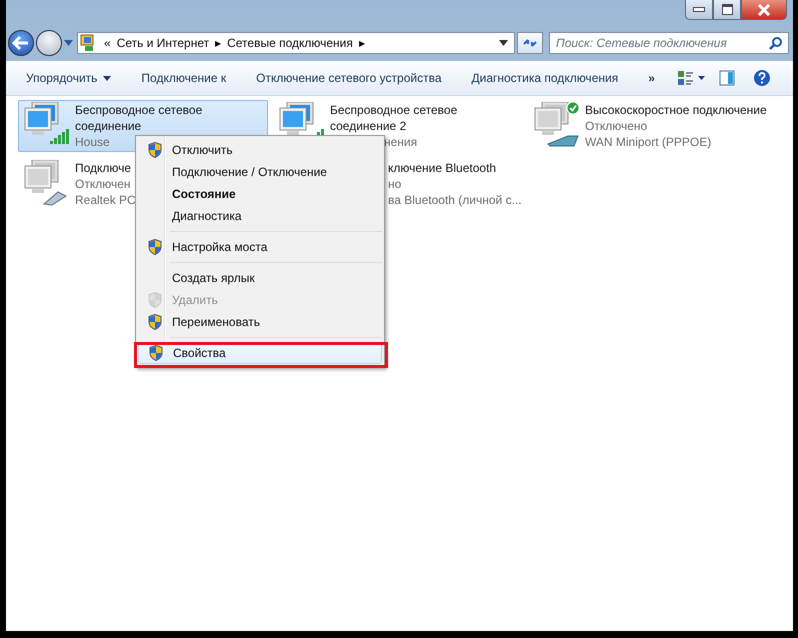 This screenshot has height=638, width=798. What do you see at coordinates (105, 200) in the screenshot?
I see `adapter-name: Realtek PC` at bounding box center [105, 200].